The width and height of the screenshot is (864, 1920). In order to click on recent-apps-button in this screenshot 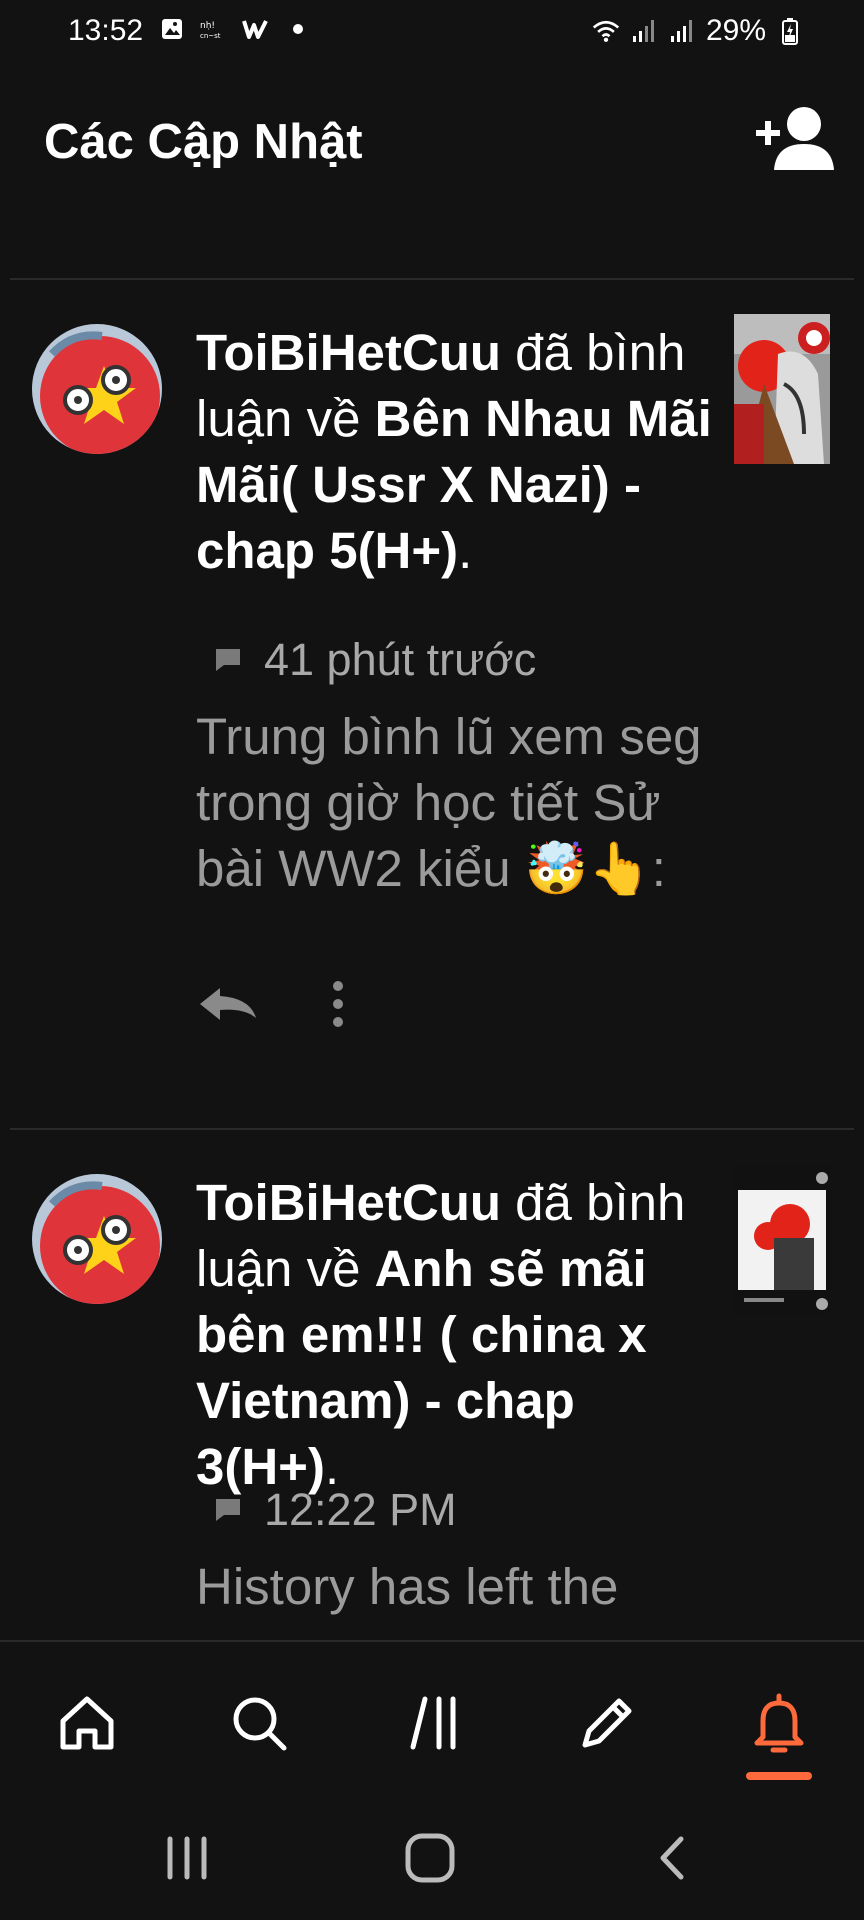, I will do `click(187, 1858)`.